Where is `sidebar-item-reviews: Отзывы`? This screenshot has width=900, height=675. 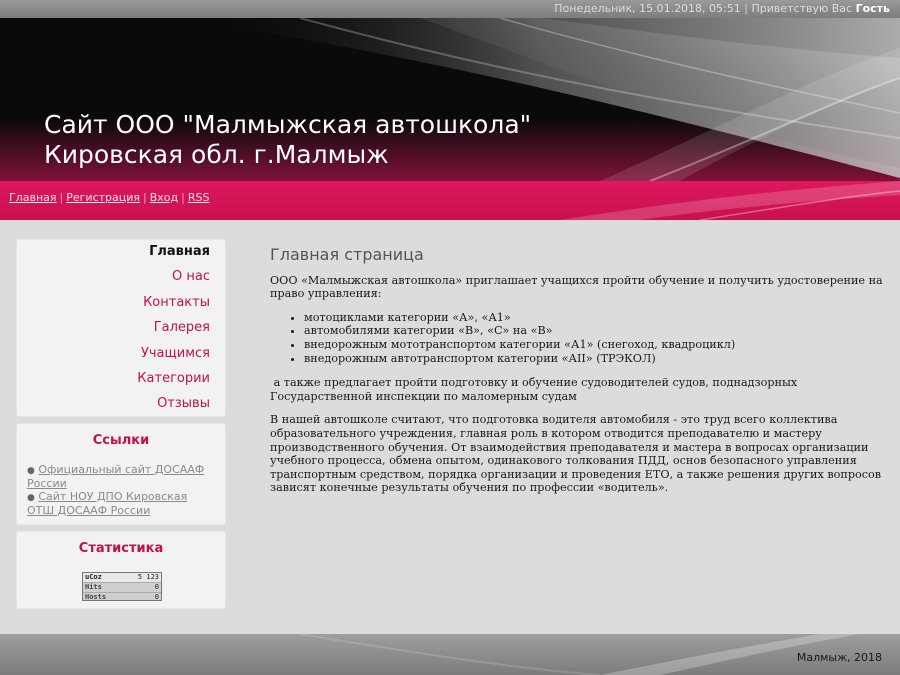 sidebar-item-reviews: Отзывы is located at coordinates (121, 403).